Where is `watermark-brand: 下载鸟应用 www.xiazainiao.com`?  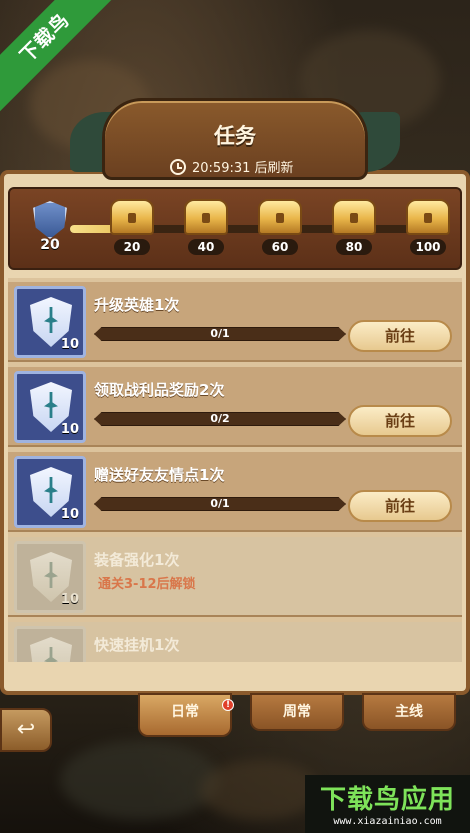 watermark-brand: 下载鸟应用 www.xiazainiao.com is located at coordinates (387, 804).